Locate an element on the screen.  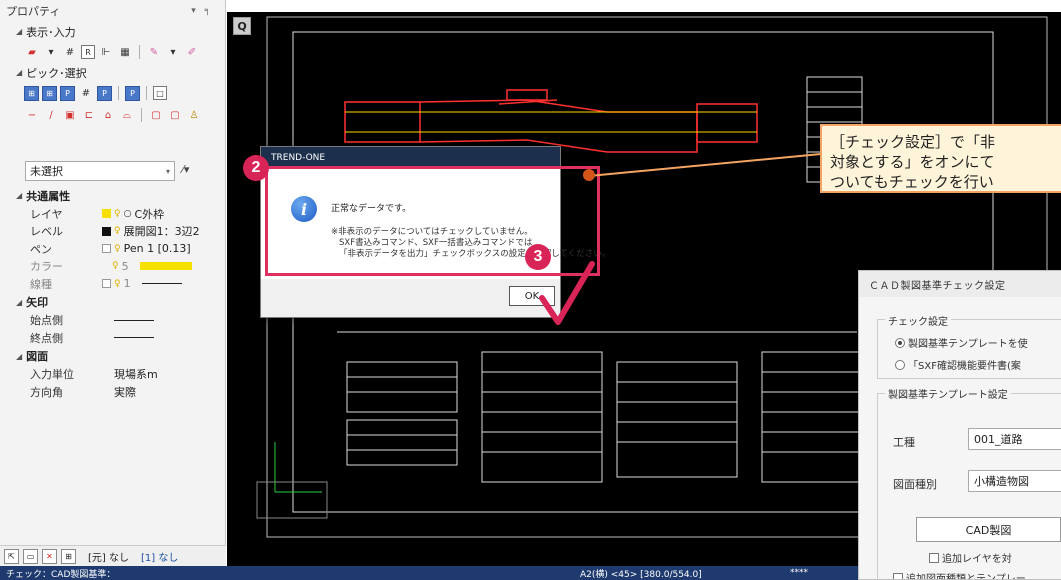
layer-icon: ▰ is located at coordinates (32, 52).